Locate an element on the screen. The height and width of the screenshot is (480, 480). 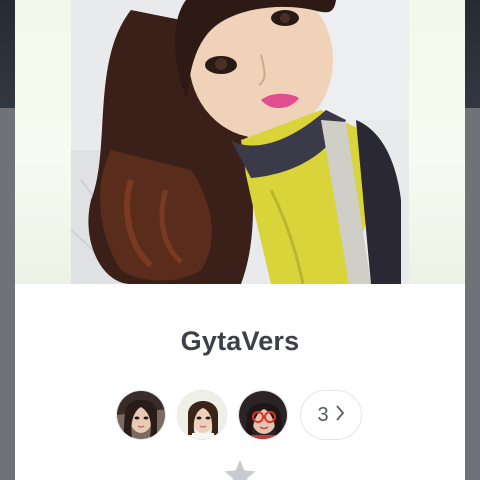
profile-name: GytaVers is located at coordinates (240, 341).